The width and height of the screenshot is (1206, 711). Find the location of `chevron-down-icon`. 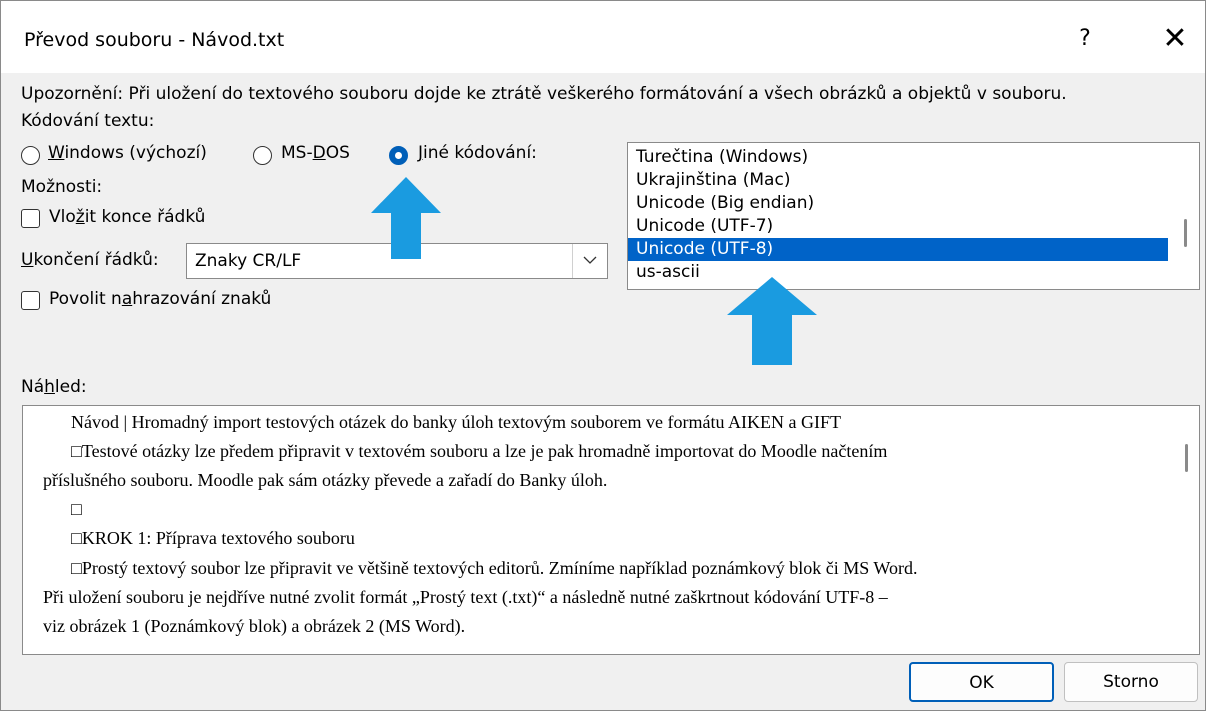

chevron-down-icon is located at coordinates (590, 260).